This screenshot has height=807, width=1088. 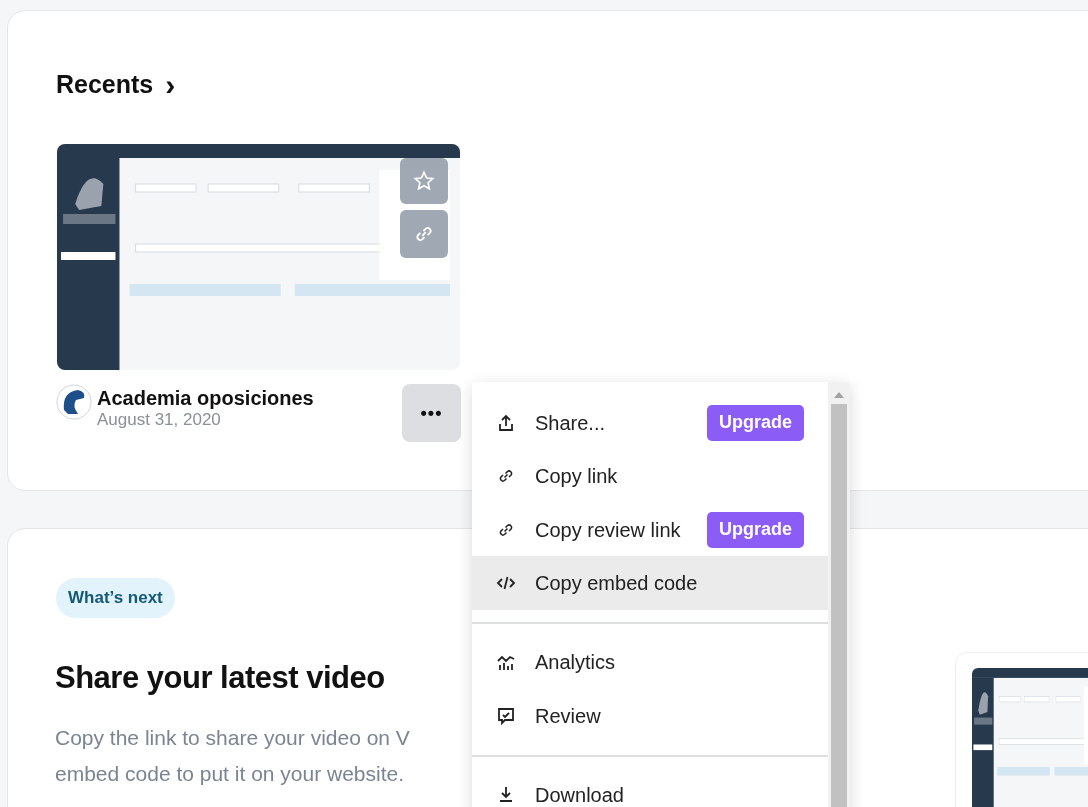 What do you see at coordinates (616, 584) in the screenshot?
I see `menu-label: Copy embed code` at bounding box center [616, 584].